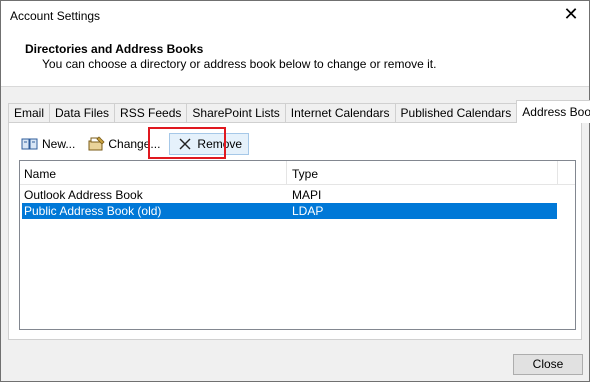 Image resolution: width=590 pixels, height=382 pixels. I want to click on address-book-type: MAPI, so click(307, 195).